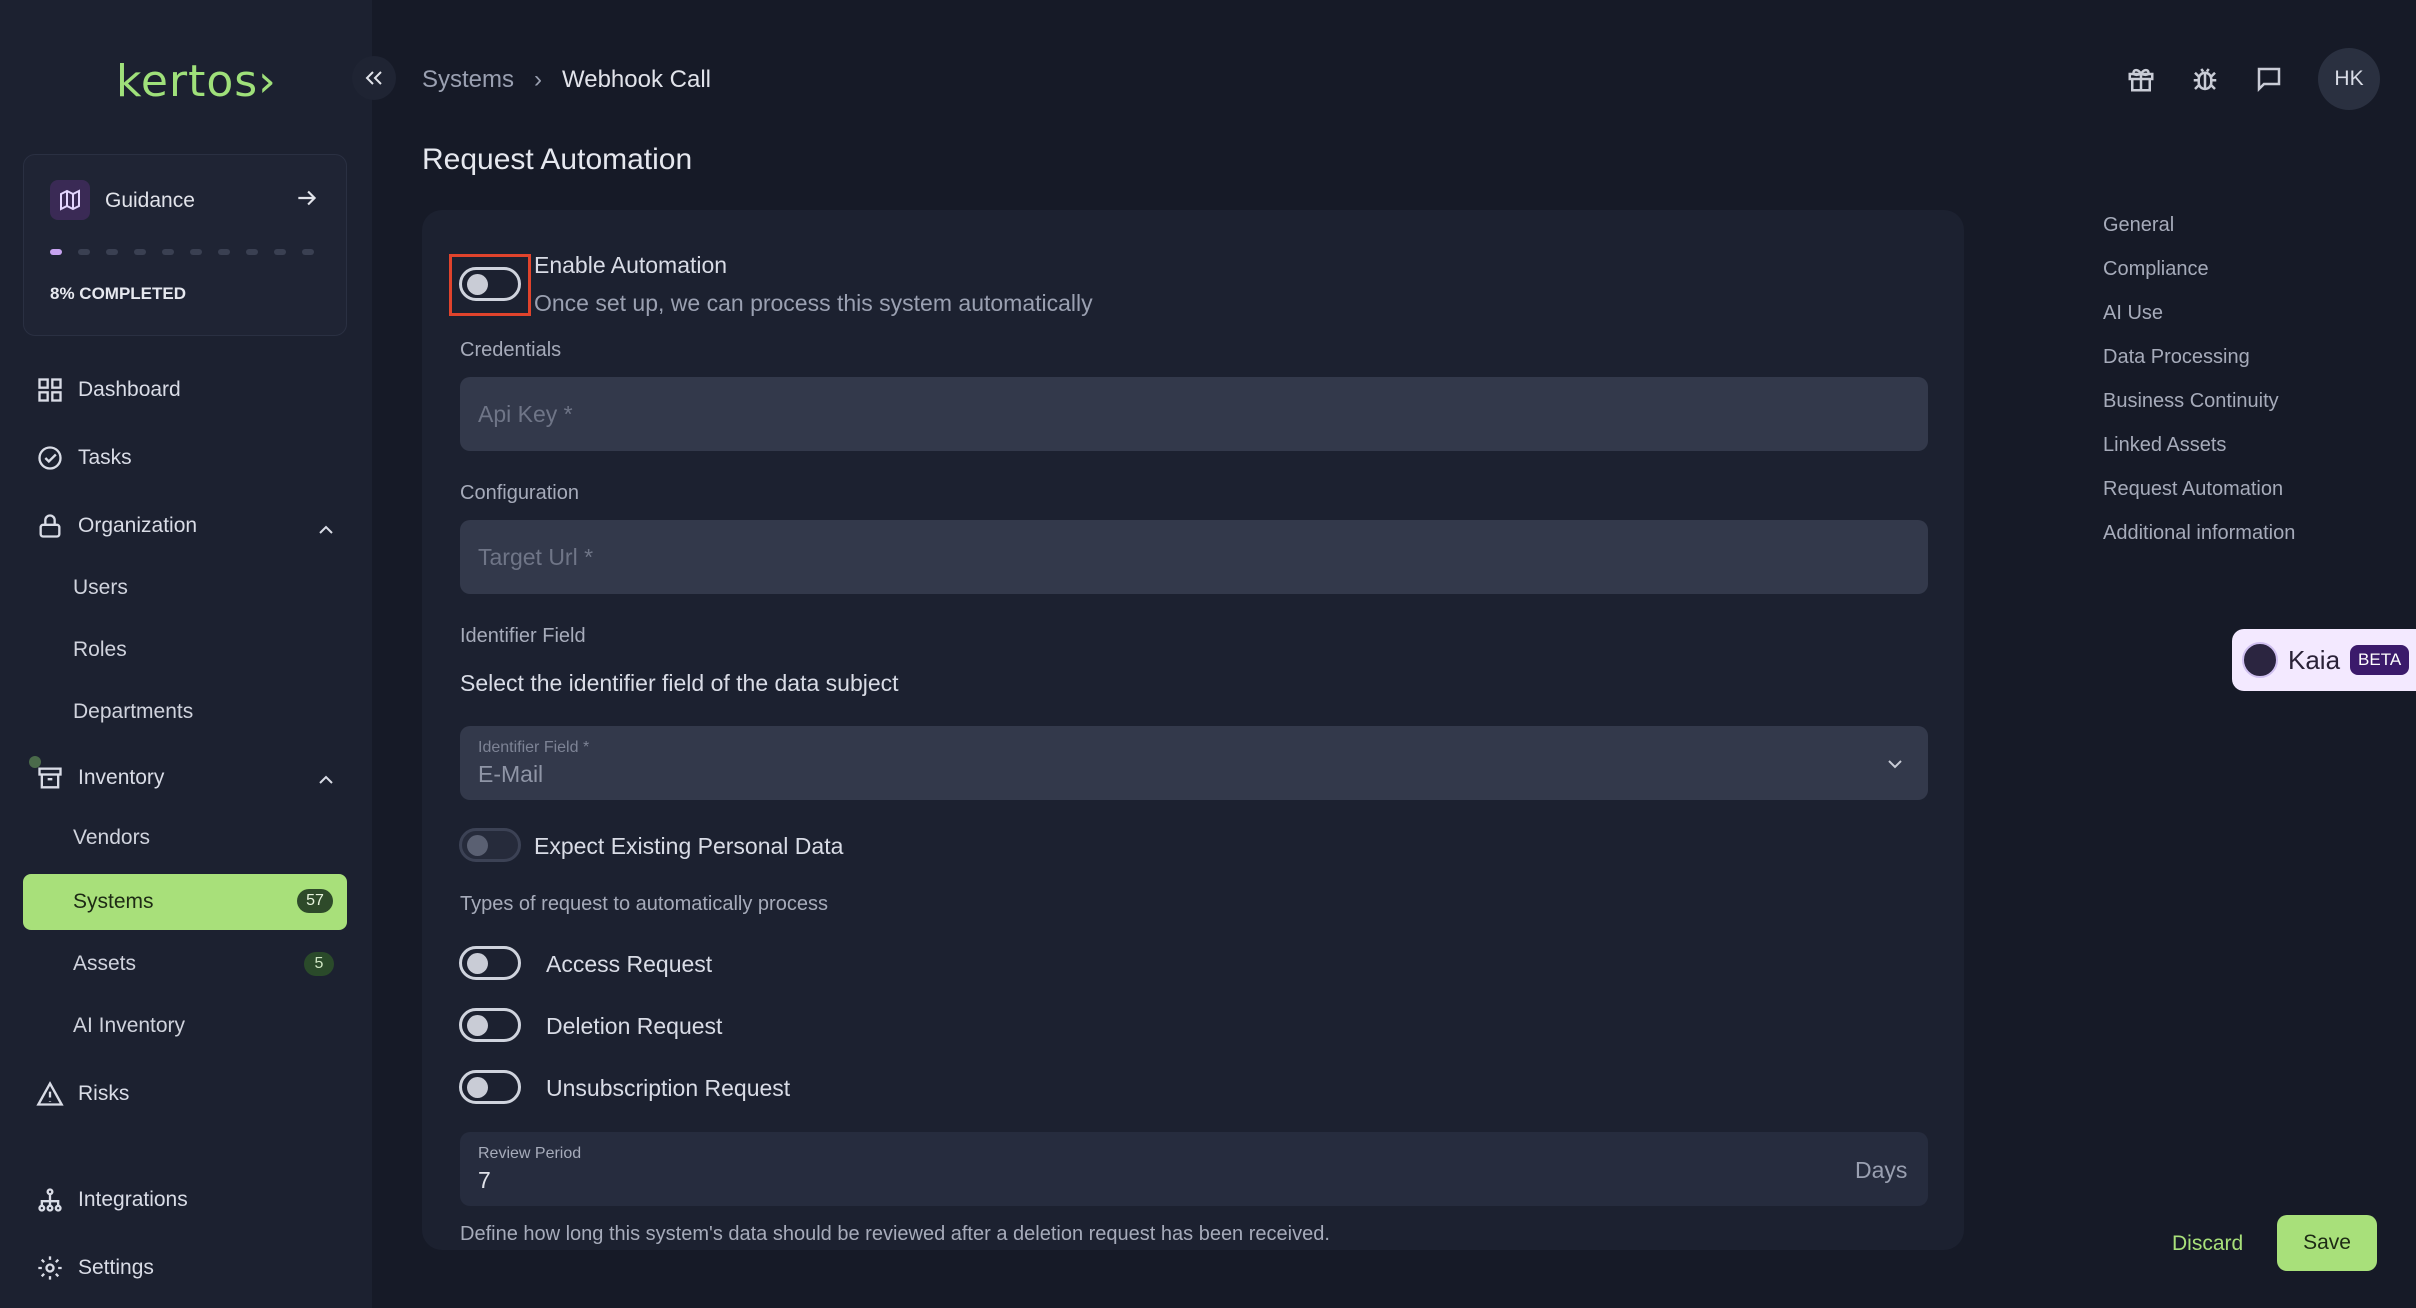 The height and width of the screenshot is (1308, 2416). What do you see at coordinates (105, 457) in the screenshot?
I see `sidebar-item-label: Tasks` at bounding box center [105, 457].